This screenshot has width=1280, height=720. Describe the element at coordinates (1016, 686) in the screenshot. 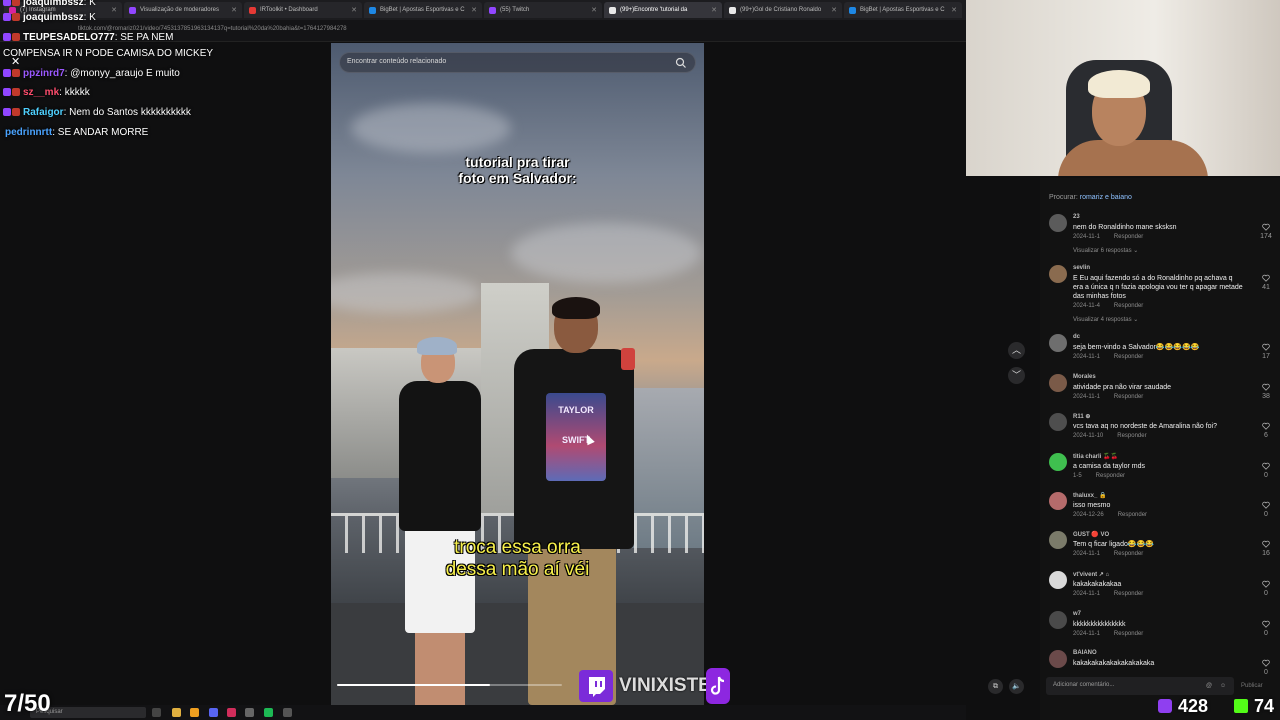

I see `volume-icon: 🔈` at that location.